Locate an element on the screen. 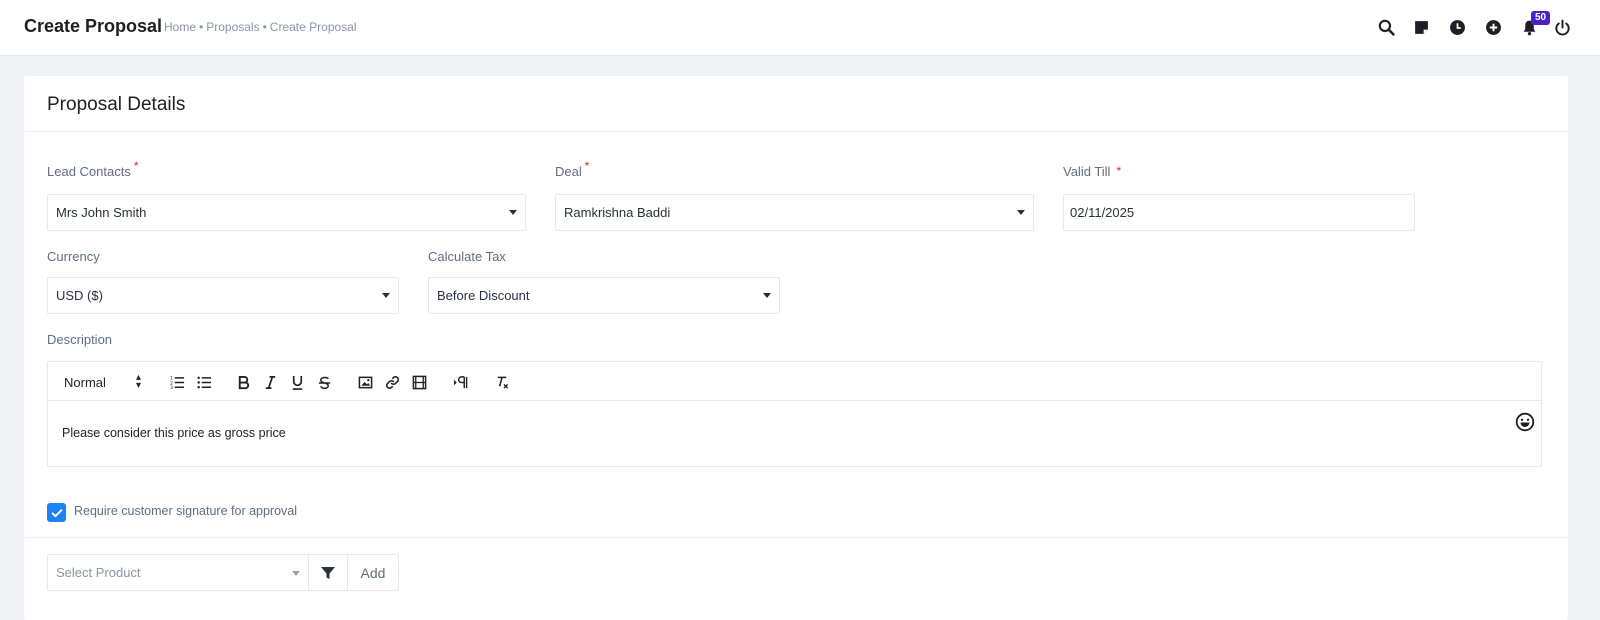 Image resolution: width=1600 pixels, height=620 pixels. breadcrumb-home: Home is located at coordinates (180, 27).